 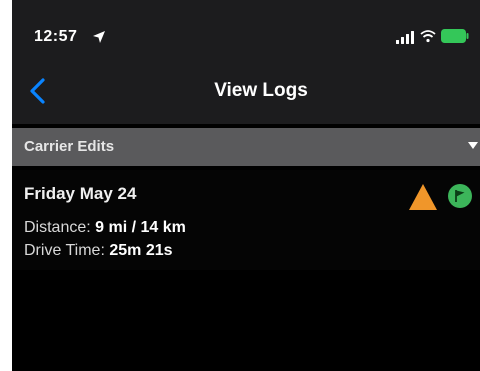 I want to click on log-drive-time: Drive Time: 25m 21s, so click(x=98, y=251).